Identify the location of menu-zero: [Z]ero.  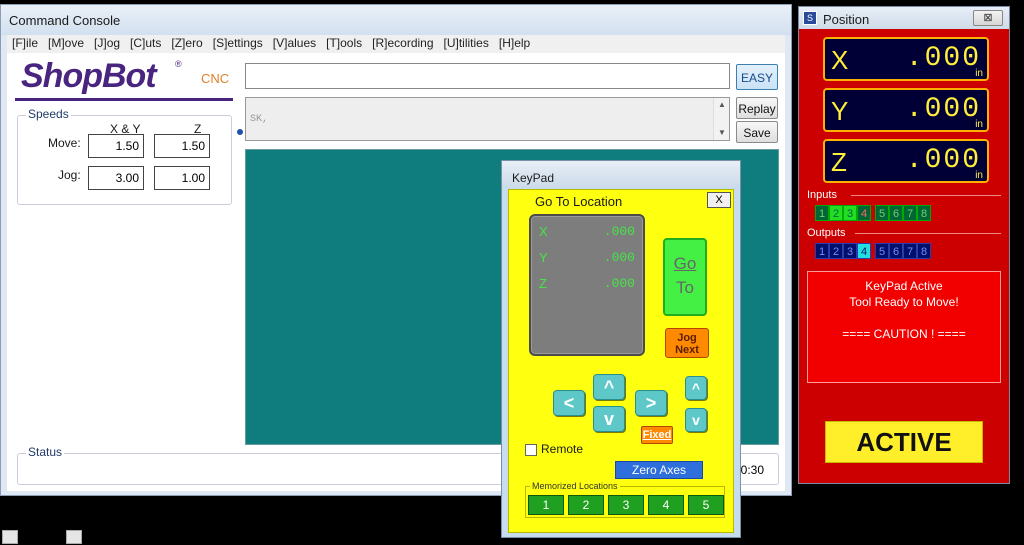
(186, 43).